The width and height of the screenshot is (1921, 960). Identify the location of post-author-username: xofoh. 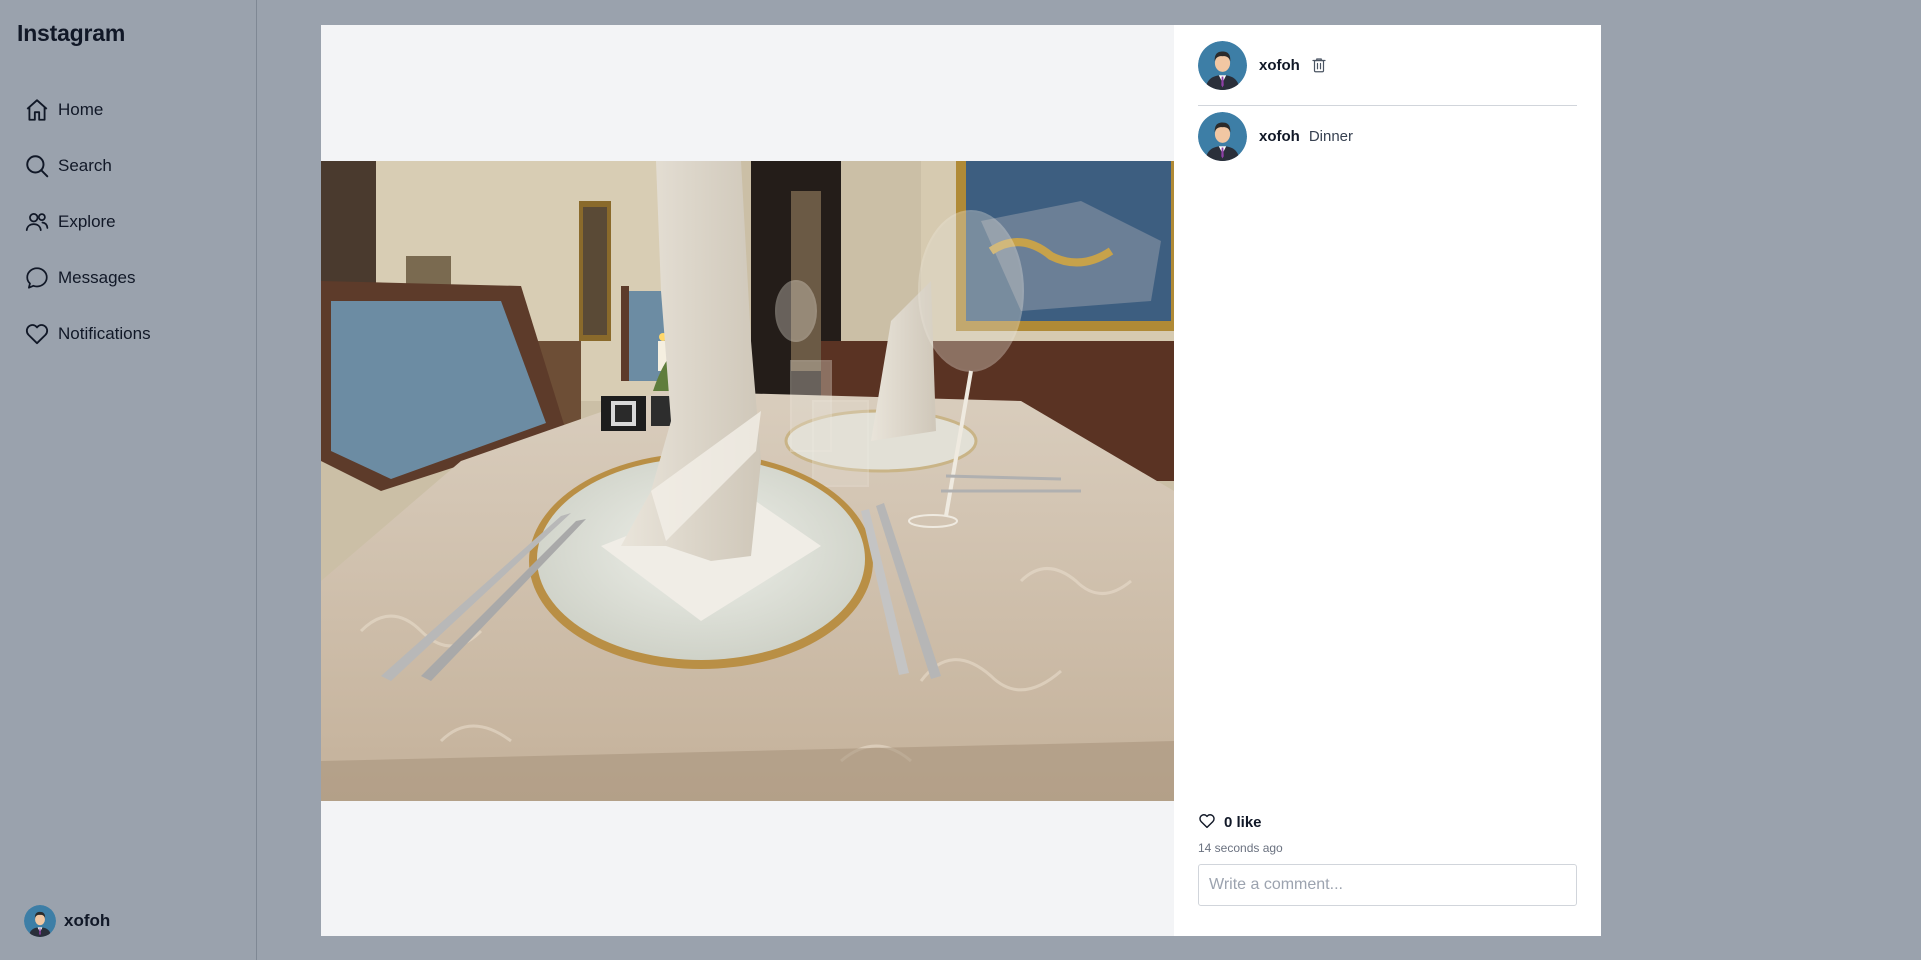
(1279, 65).